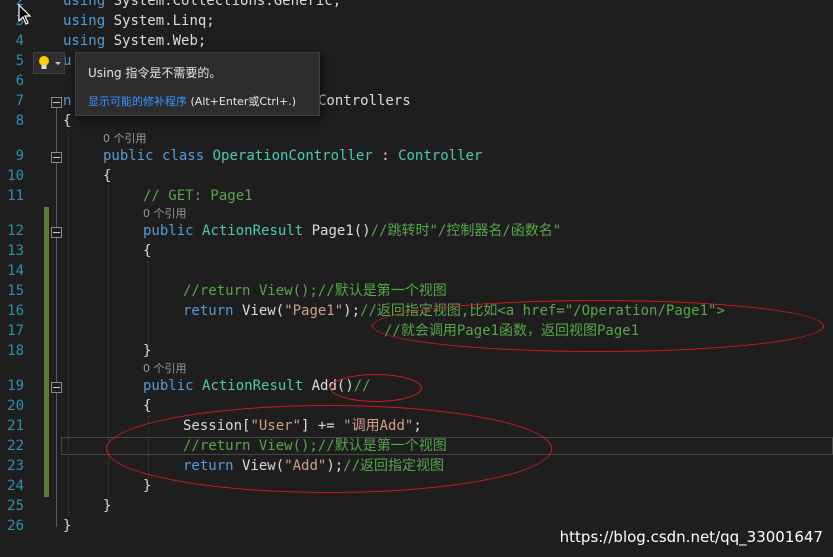  What do you see at coordinates (15, 311) in the screenshot?
I see `line-number: 16` at bounding box center [15, 311].